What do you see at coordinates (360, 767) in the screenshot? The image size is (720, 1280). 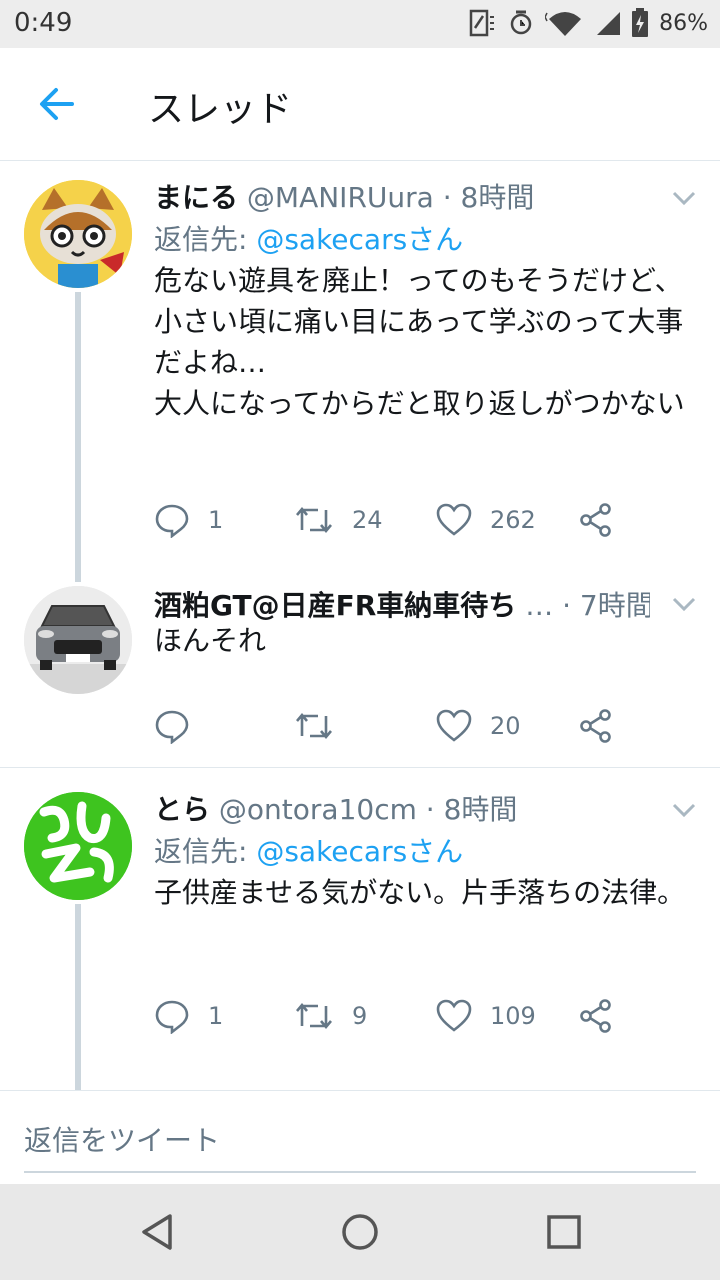 I see `thread-divider` at bounding box center [360, 767].